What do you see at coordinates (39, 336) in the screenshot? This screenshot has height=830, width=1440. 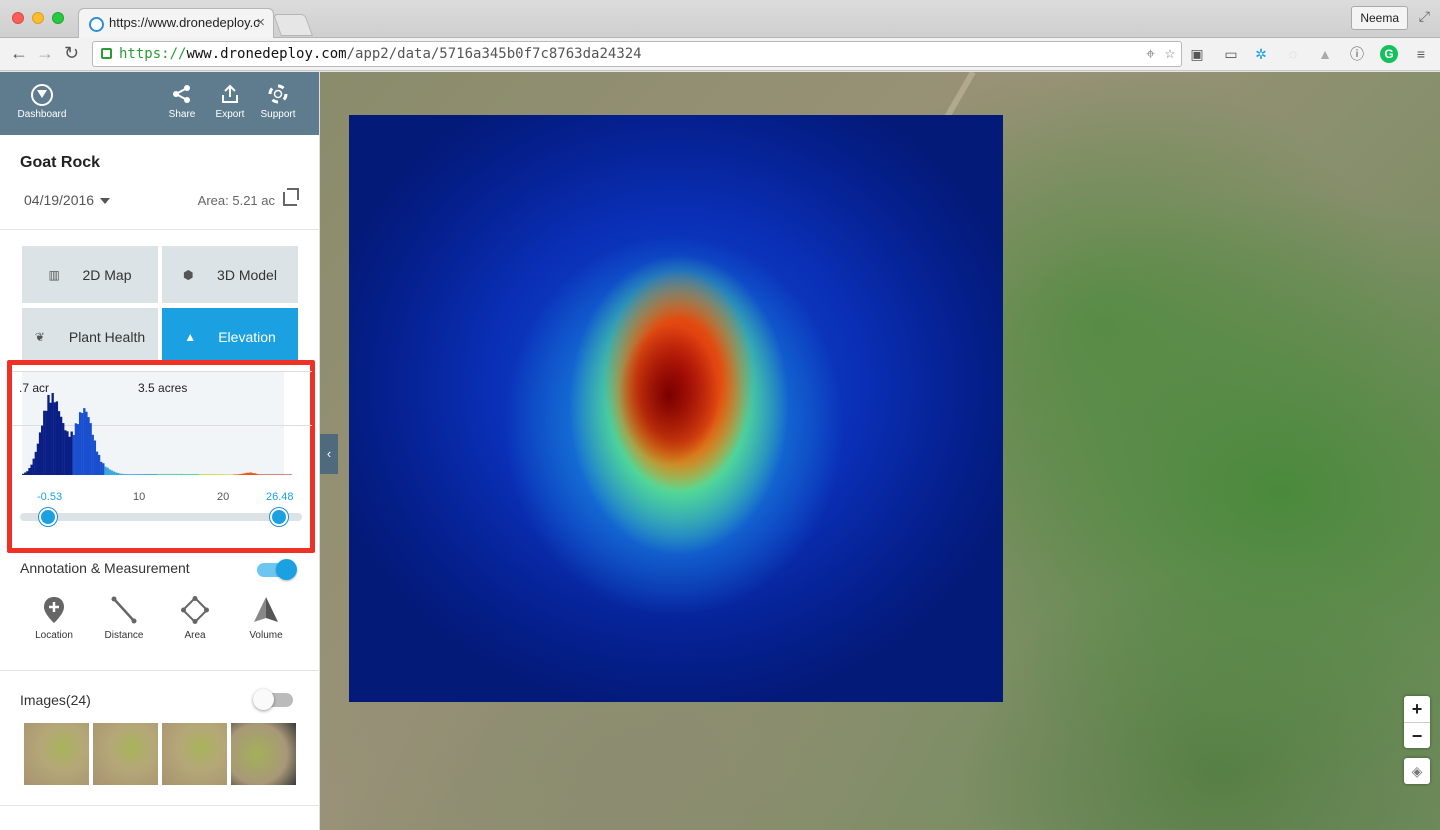 I see `leaf-icon: ❦` at bounding box center [39, 336].